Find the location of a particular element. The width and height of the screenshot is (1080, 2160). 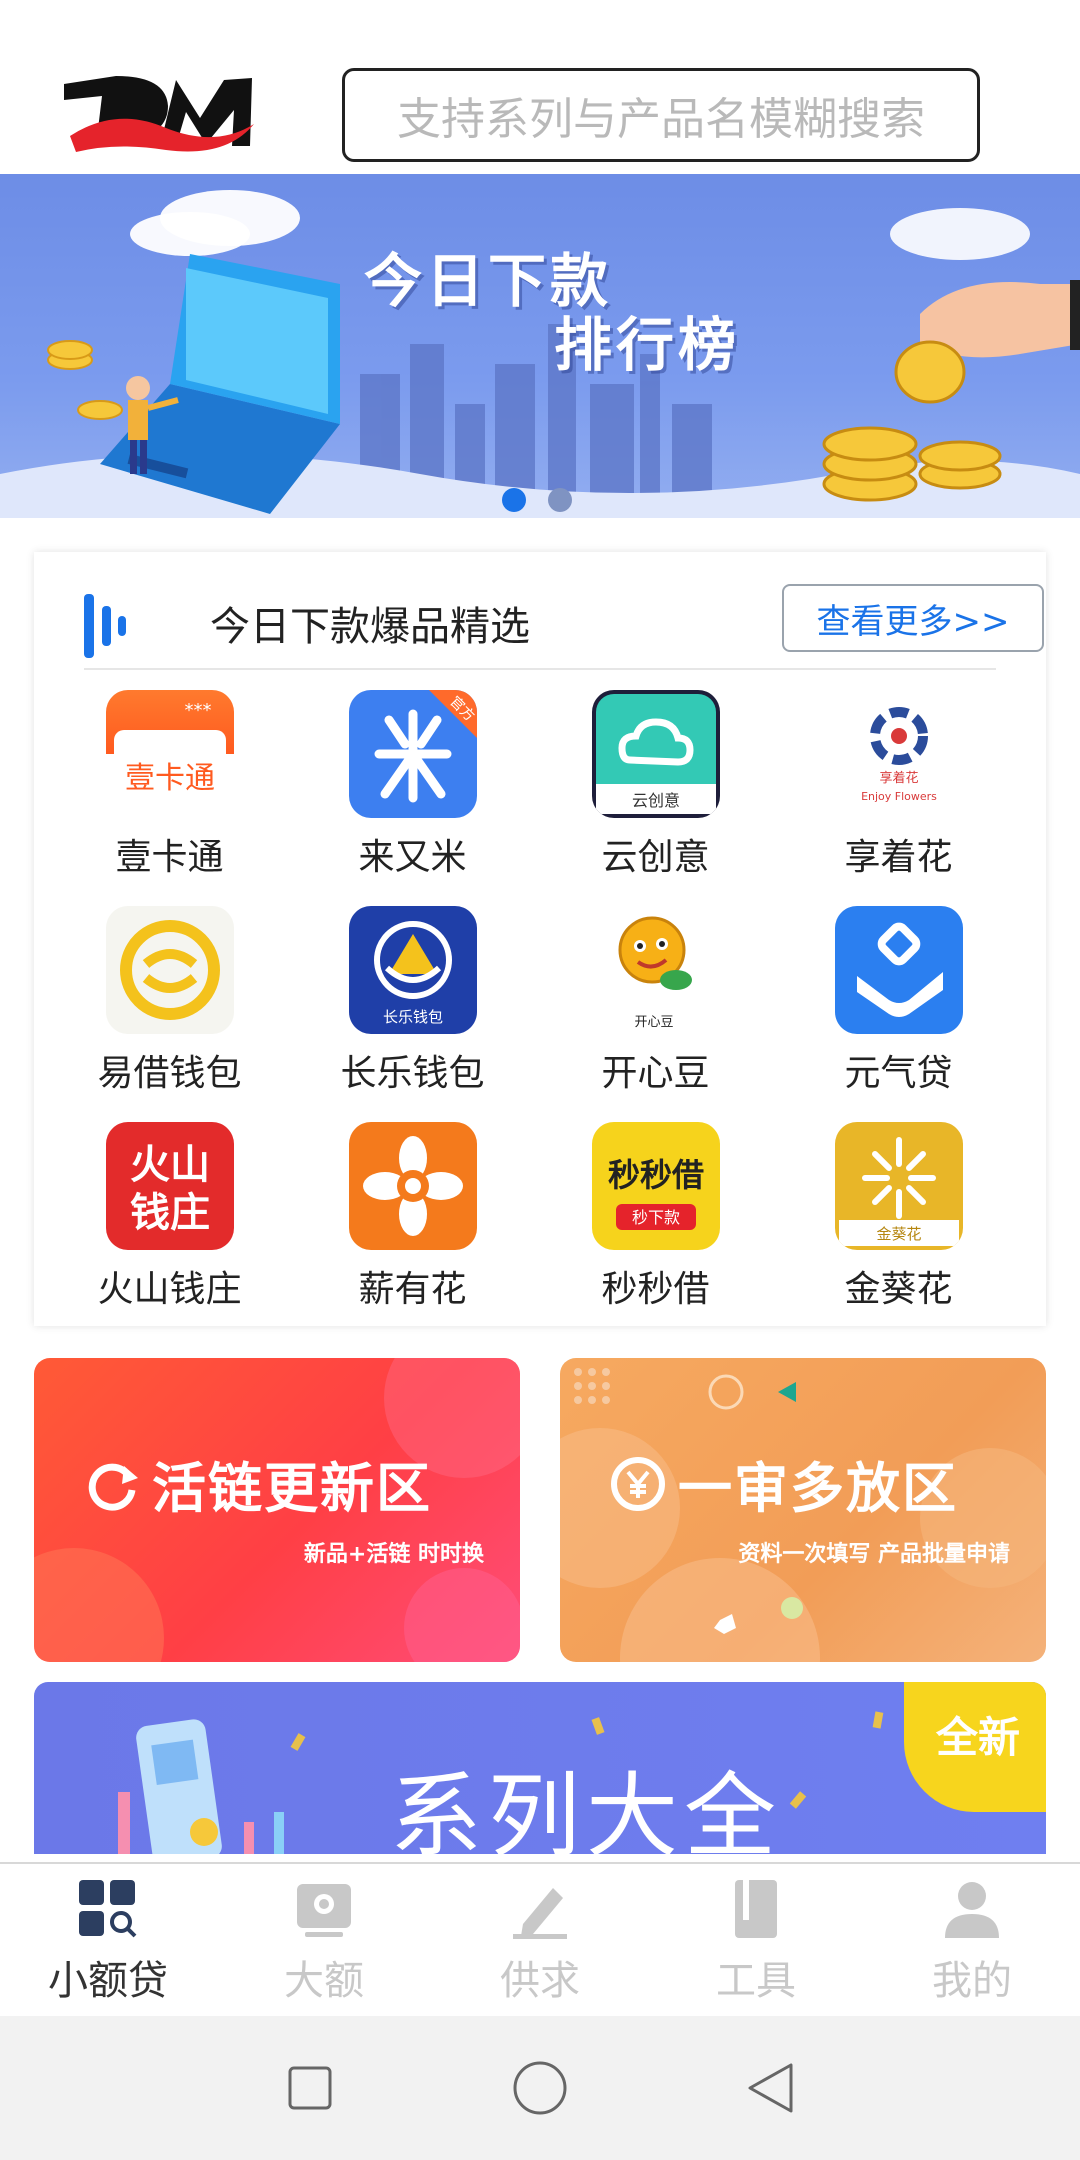

miaomiaojie-icon-text: 秒秒借 is located at coordinates (655, 1175).